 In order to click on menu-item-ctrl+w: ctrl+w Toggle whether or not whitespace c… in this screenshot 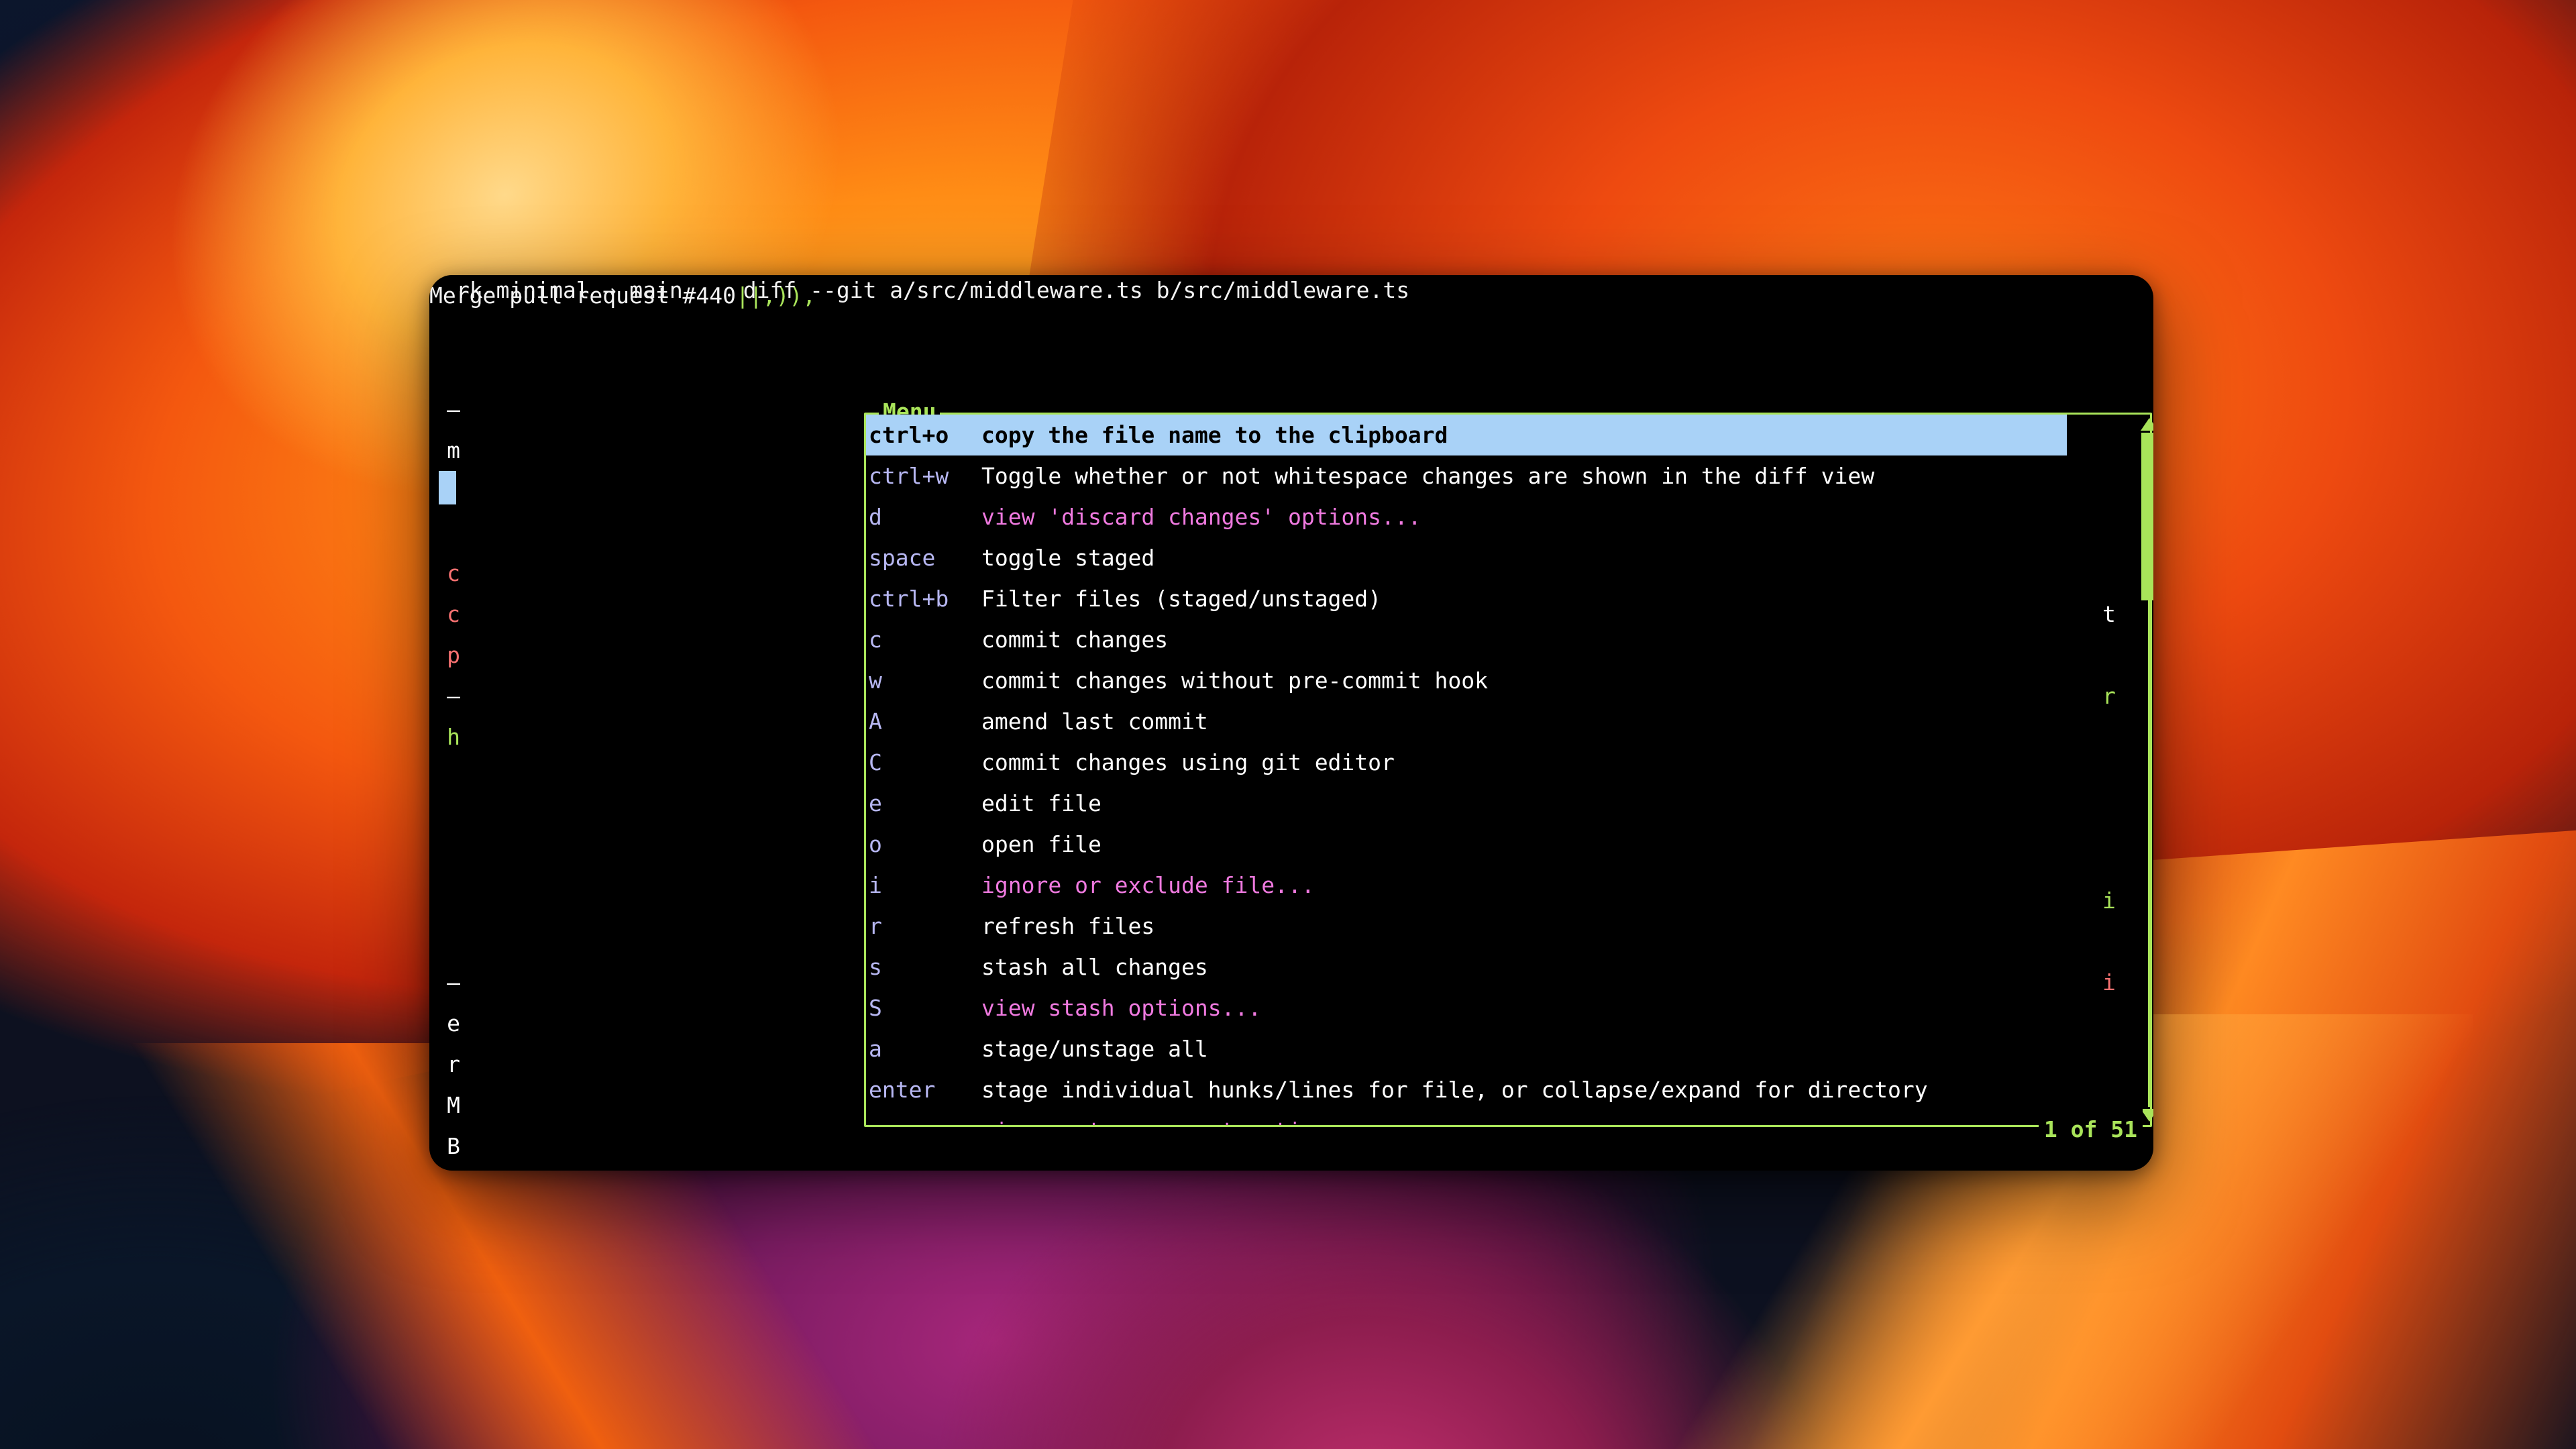, I will do `click(1508, 475)`.